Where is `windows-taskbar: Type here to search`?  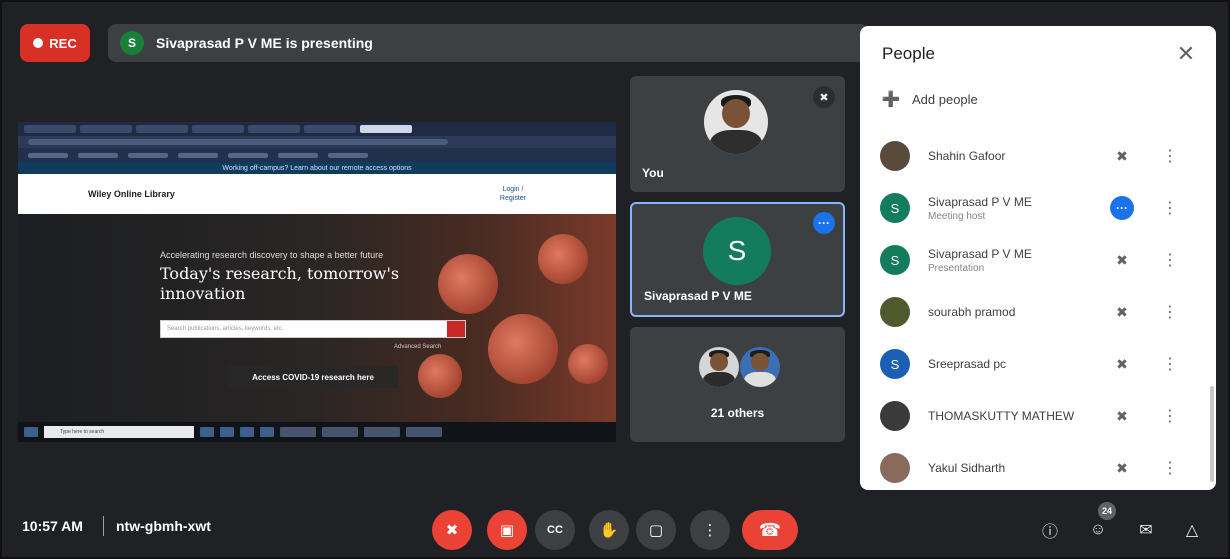
windows-taskbar: Type here to search is located at coordinates (317, 432).